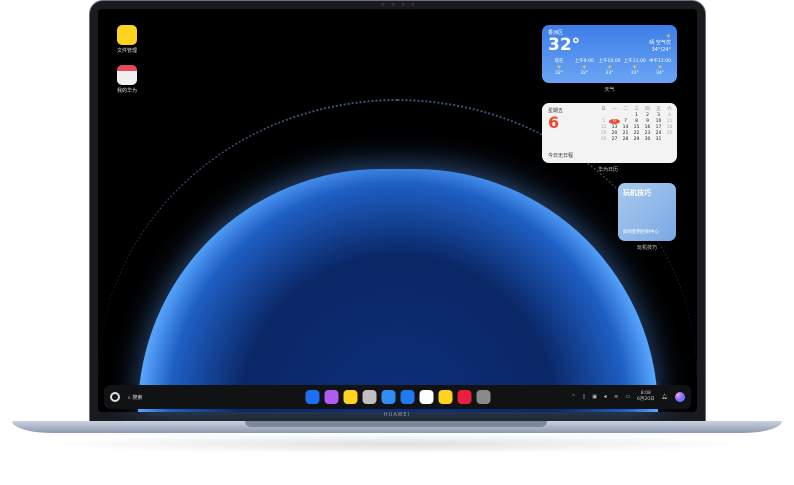 The width and height of the screenshot is (794, 485). Describe the element at coordinates (646, 248) in the screenshot. I see `tips-widget-label: 玩机技巧` at that location.